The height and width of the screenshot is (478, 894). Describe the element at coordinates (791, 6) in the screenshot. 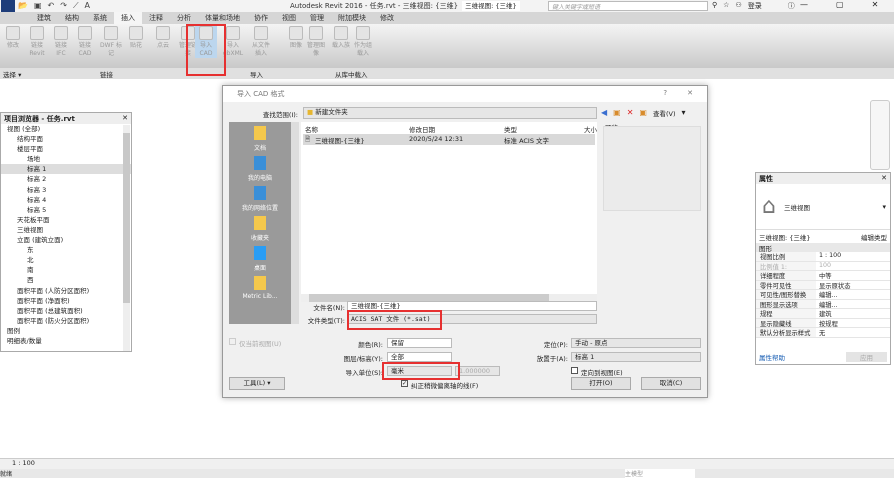

I see `help-icon: ⓘ` at that location.